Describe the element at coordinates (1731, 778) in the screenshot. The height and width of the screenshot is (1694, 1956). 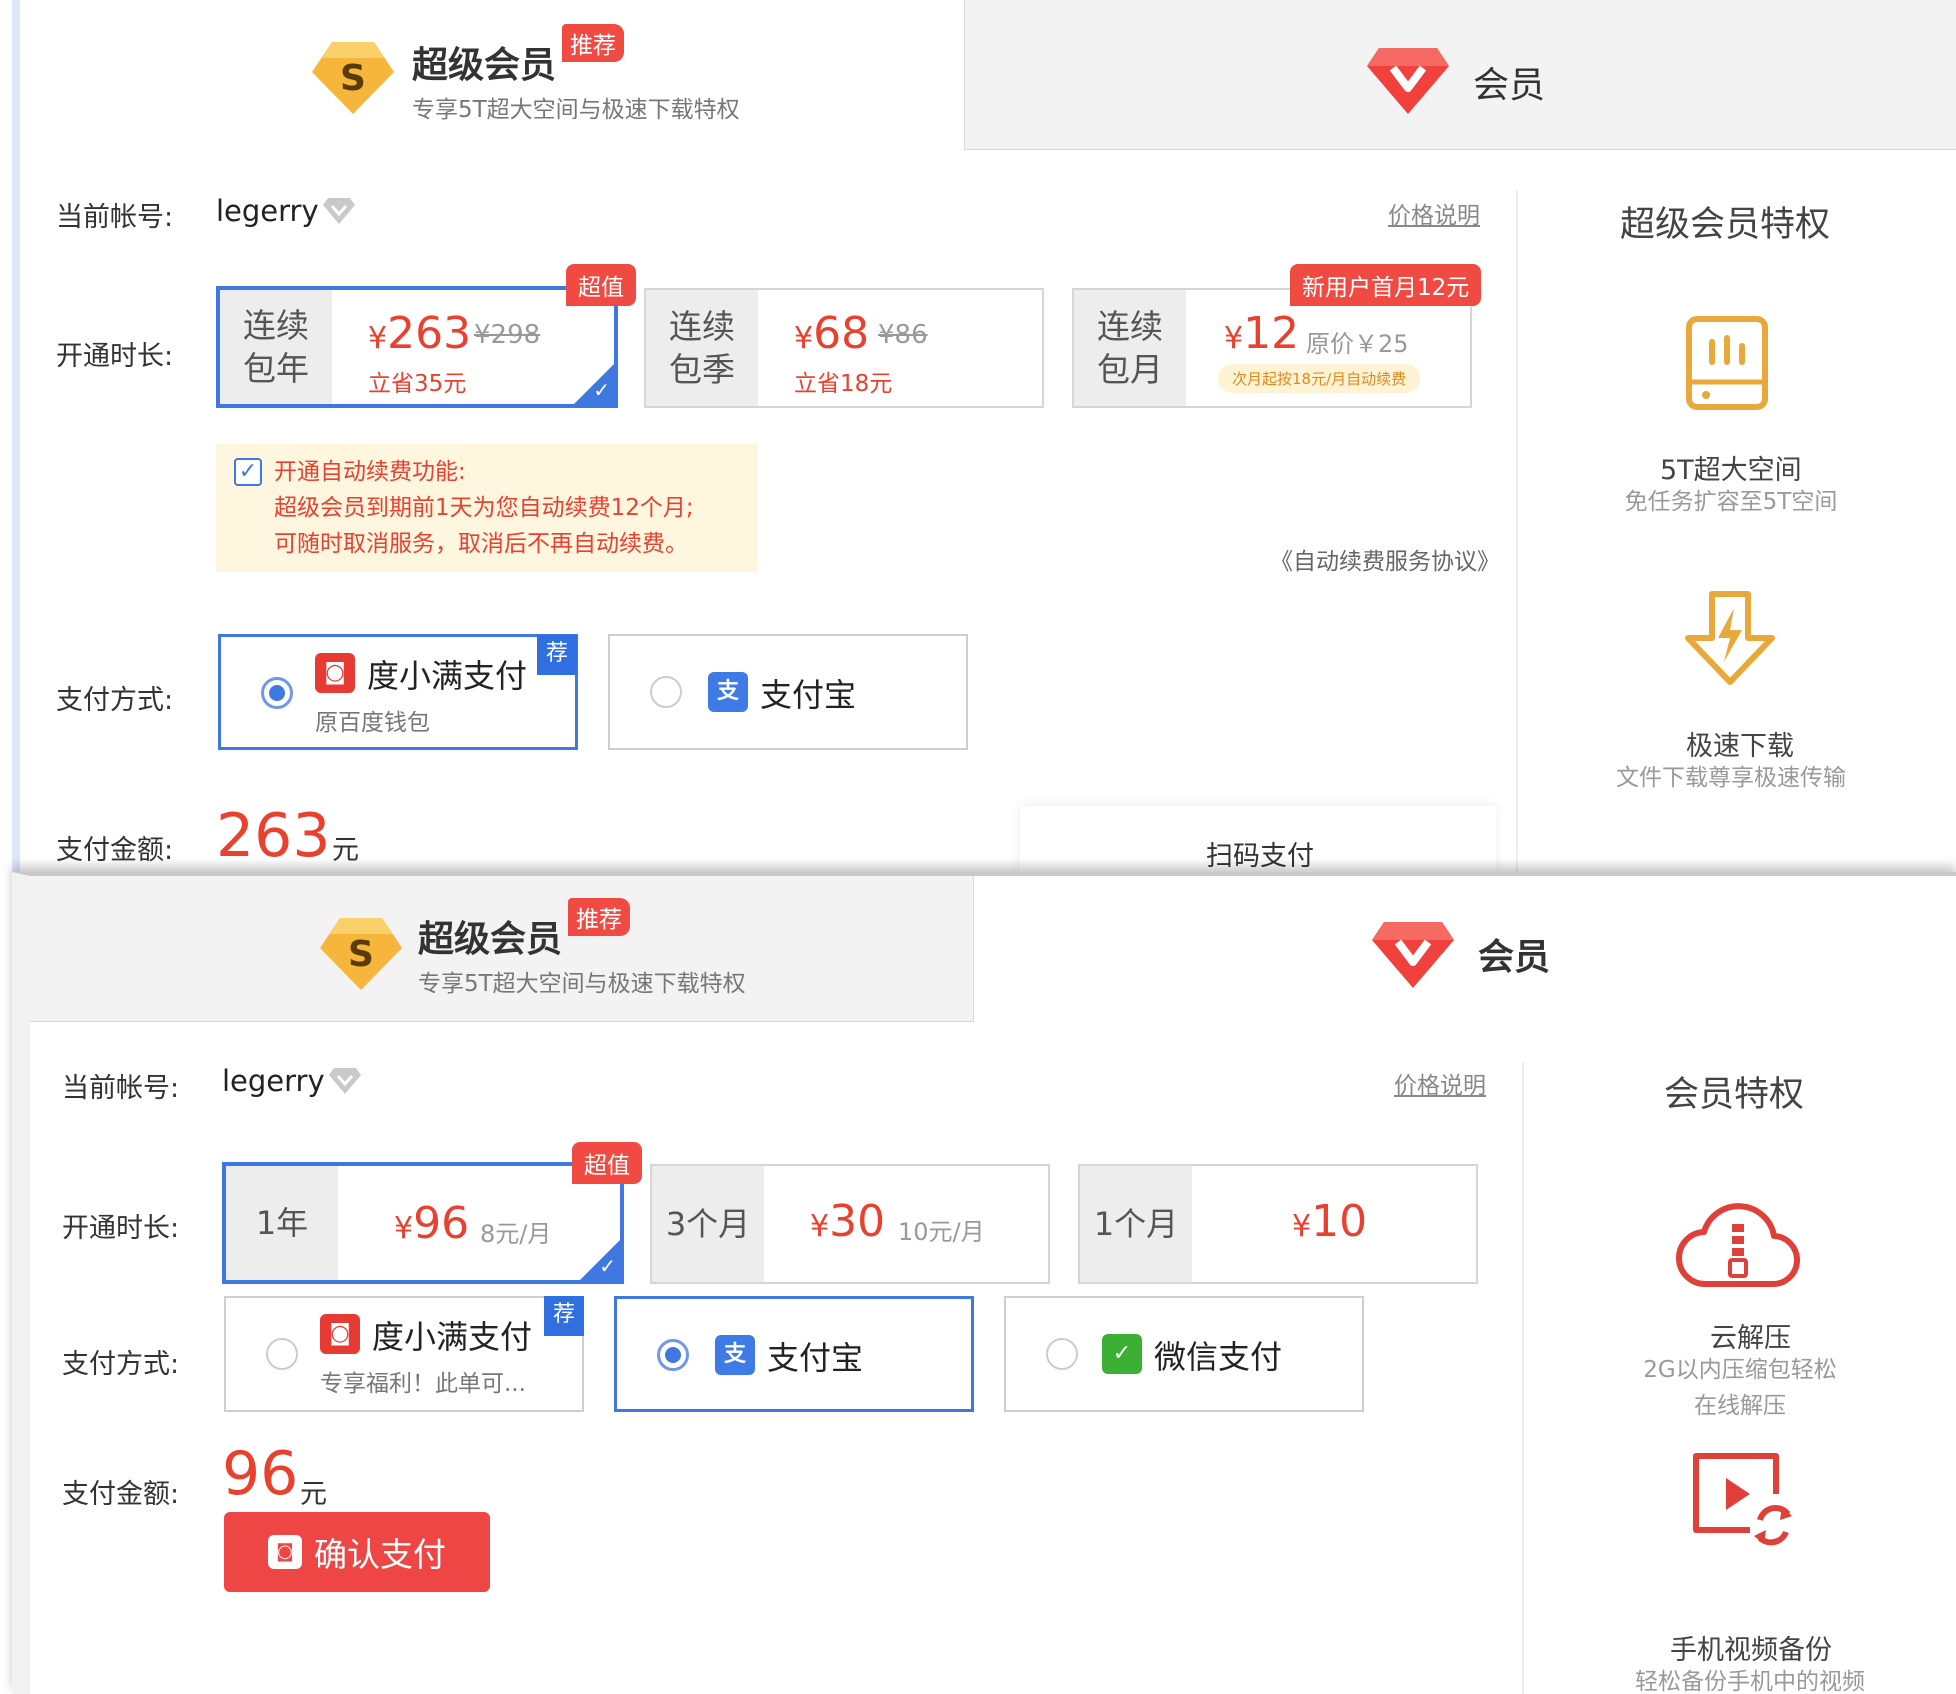
I see `feature-desc: 文件下载尊享极速传输` at that location.